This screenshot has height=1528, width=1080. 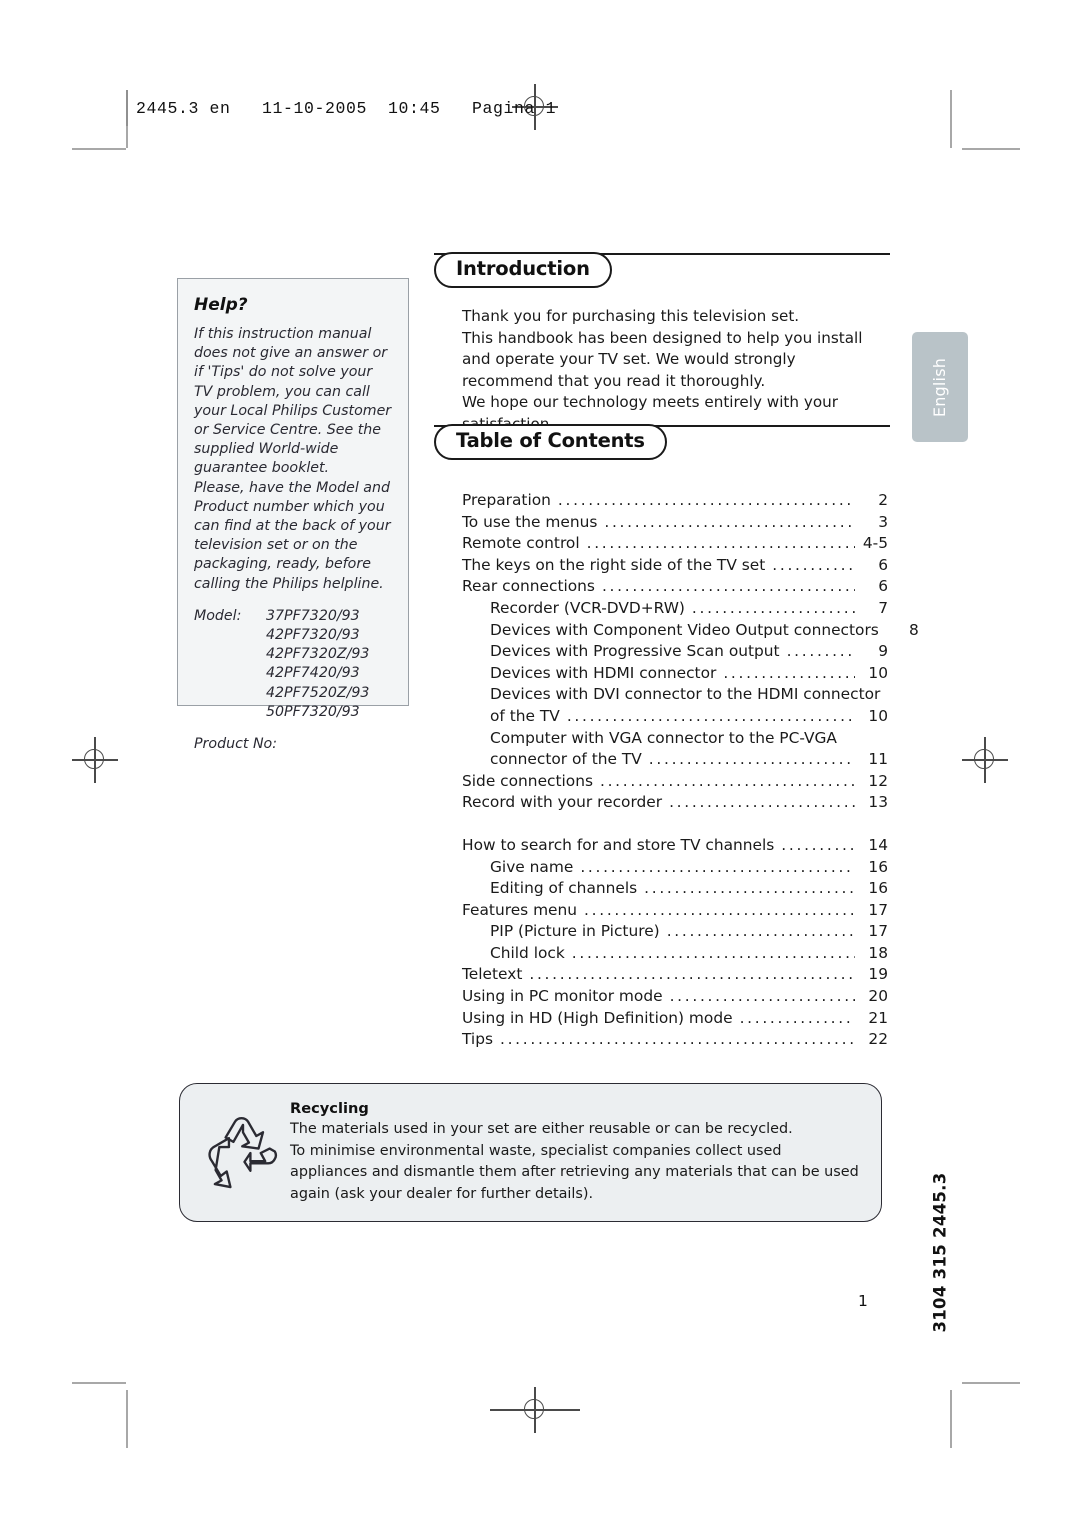 I want to click on toc-entry-label: Side connections, so click(x=527, y=780).